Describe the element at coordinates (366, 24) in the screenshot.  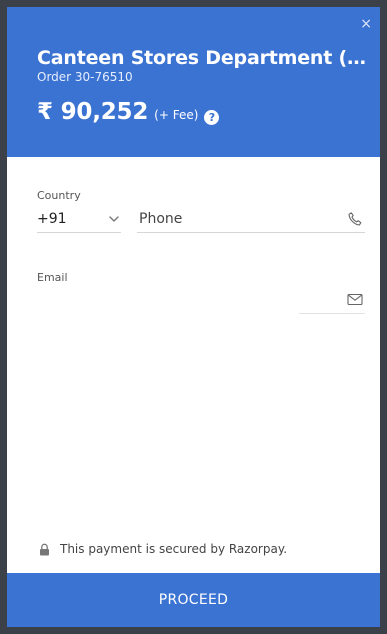
I see `close-icon: ×` at that location.